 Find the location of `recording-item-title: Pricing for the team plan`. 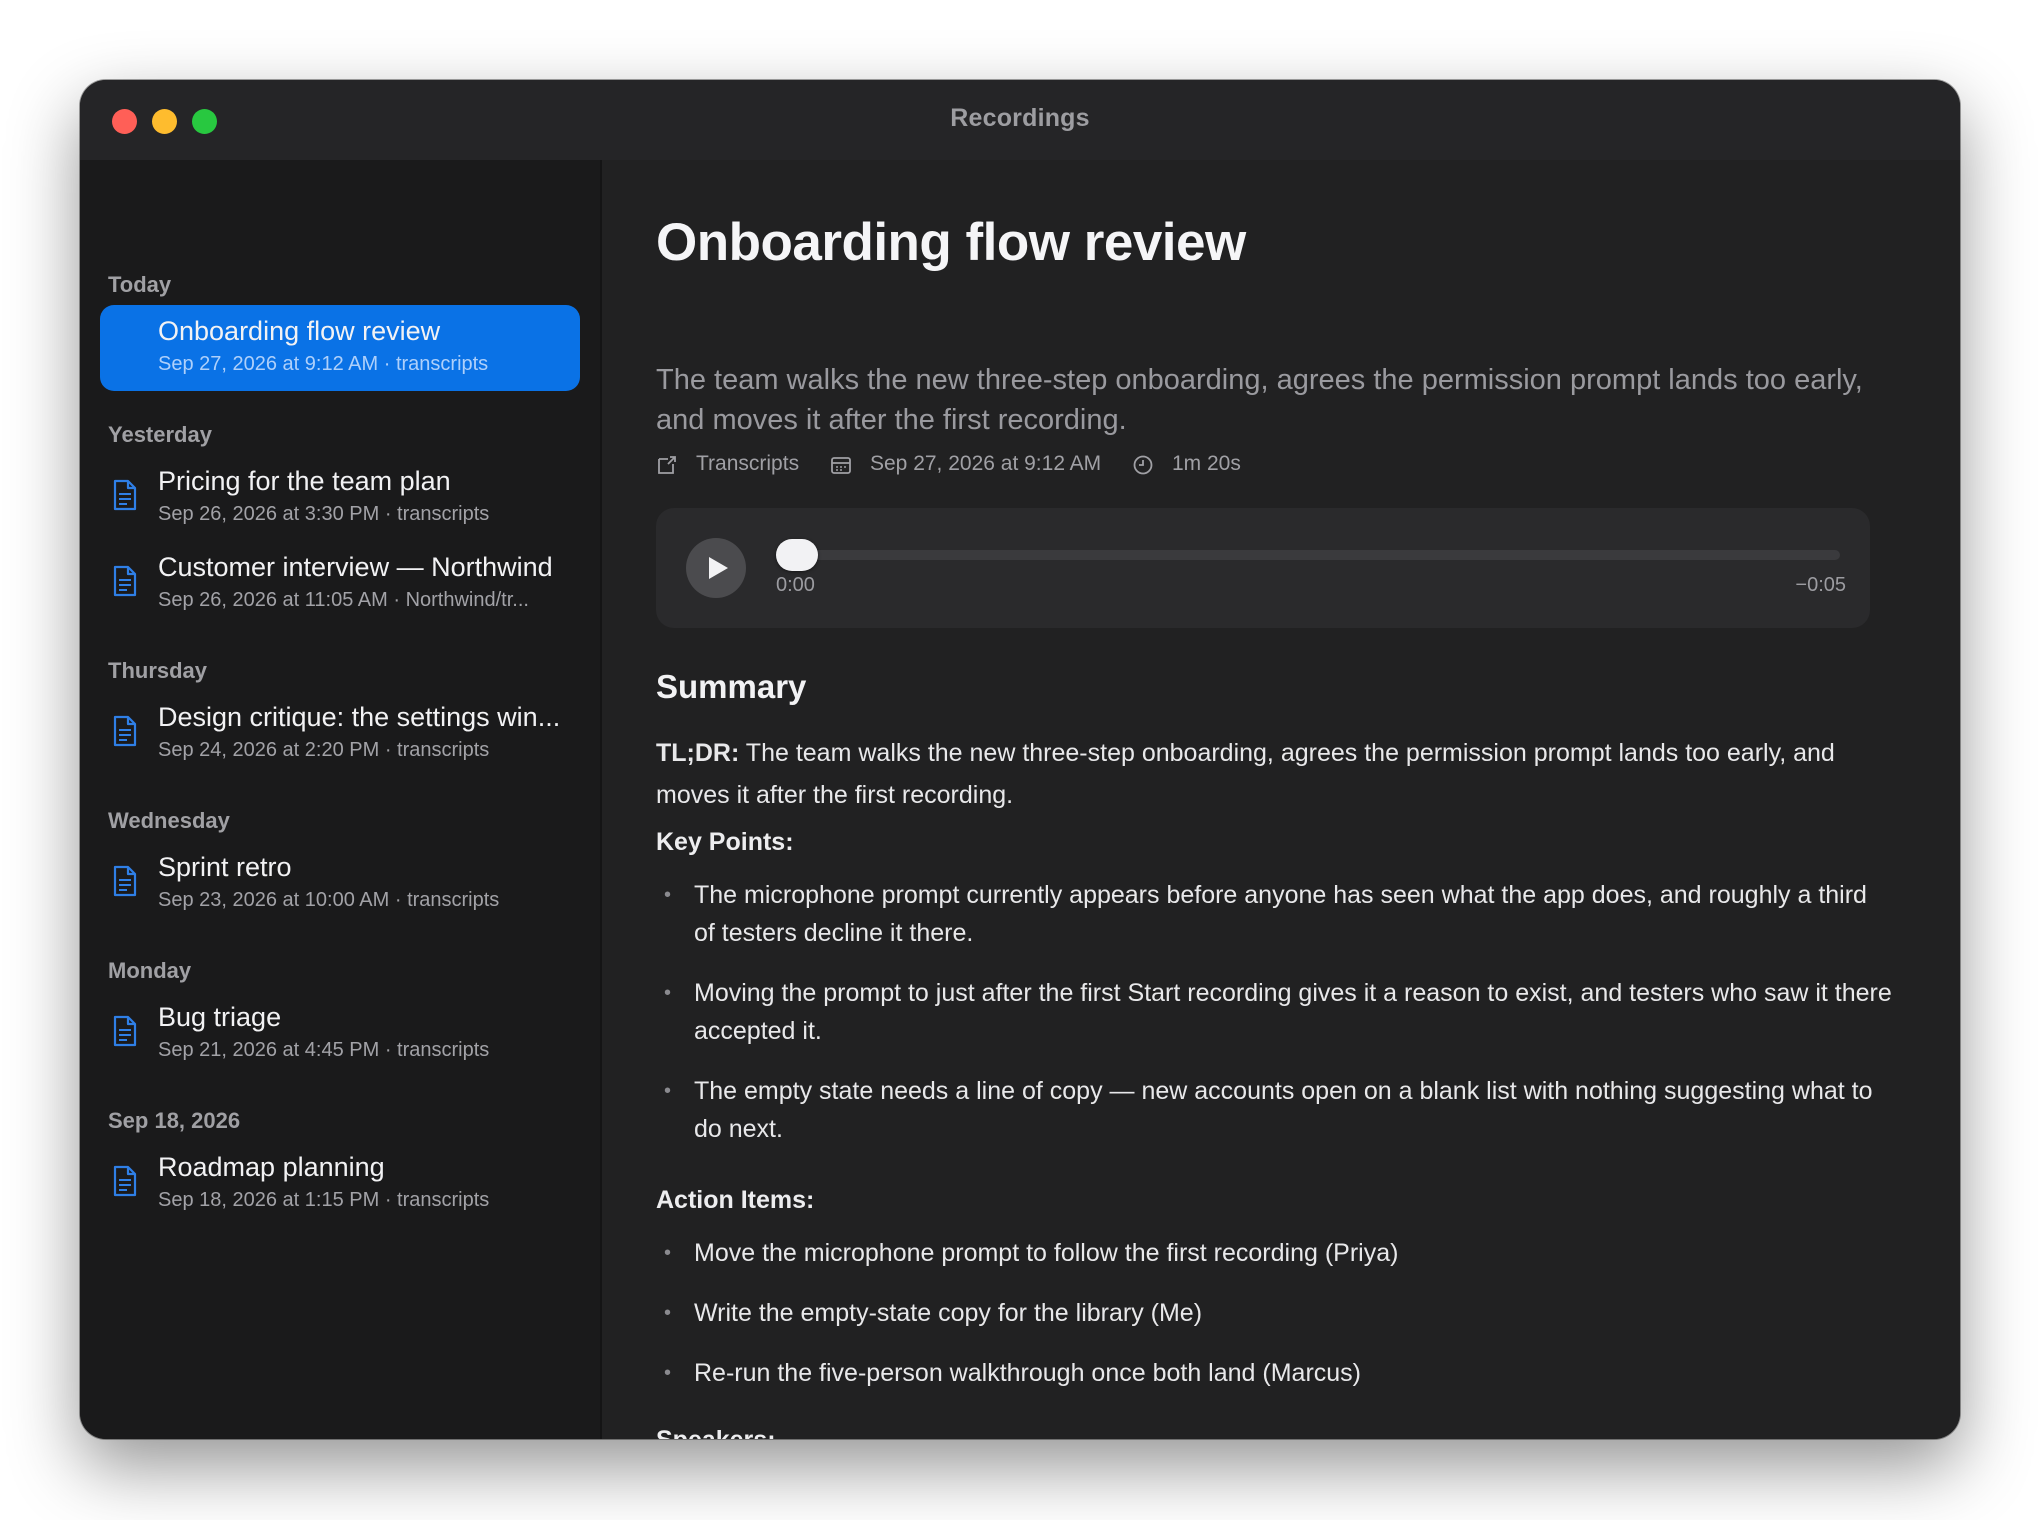

recording-item-title: Pricing for the team plan is located at coordinates (304, 481).